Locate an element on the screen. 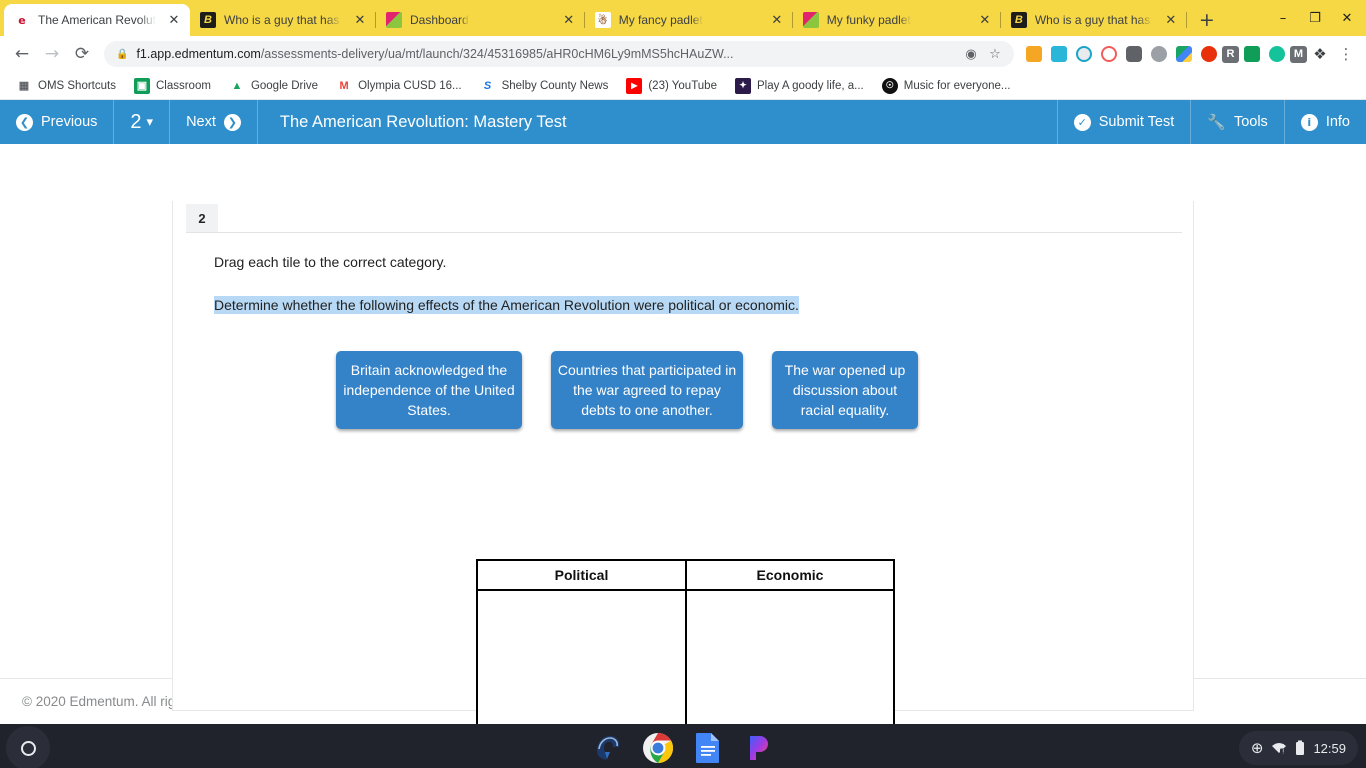 The width and height of the screenshot is (1366, 768). classroom-icon: ▣ is located at coordinates (141, 85).